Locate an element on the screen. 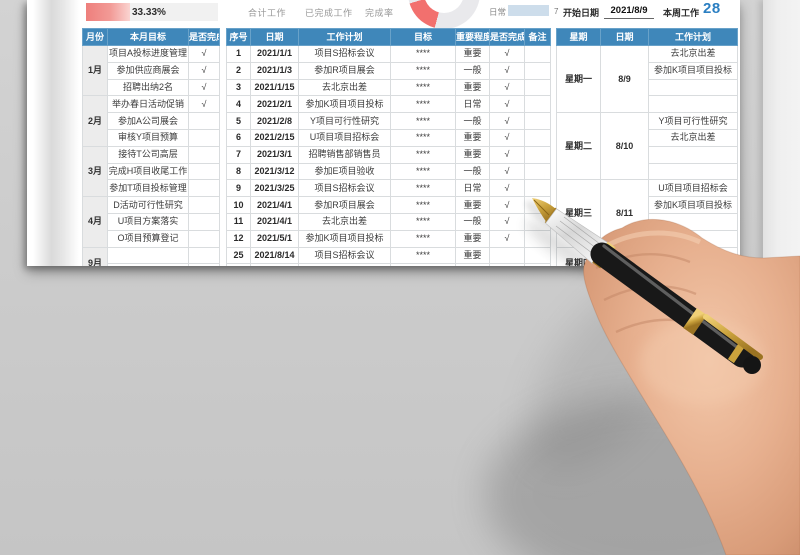 The image size is (800, 555). index-cell: 8 is located at coordinates (238, 171).